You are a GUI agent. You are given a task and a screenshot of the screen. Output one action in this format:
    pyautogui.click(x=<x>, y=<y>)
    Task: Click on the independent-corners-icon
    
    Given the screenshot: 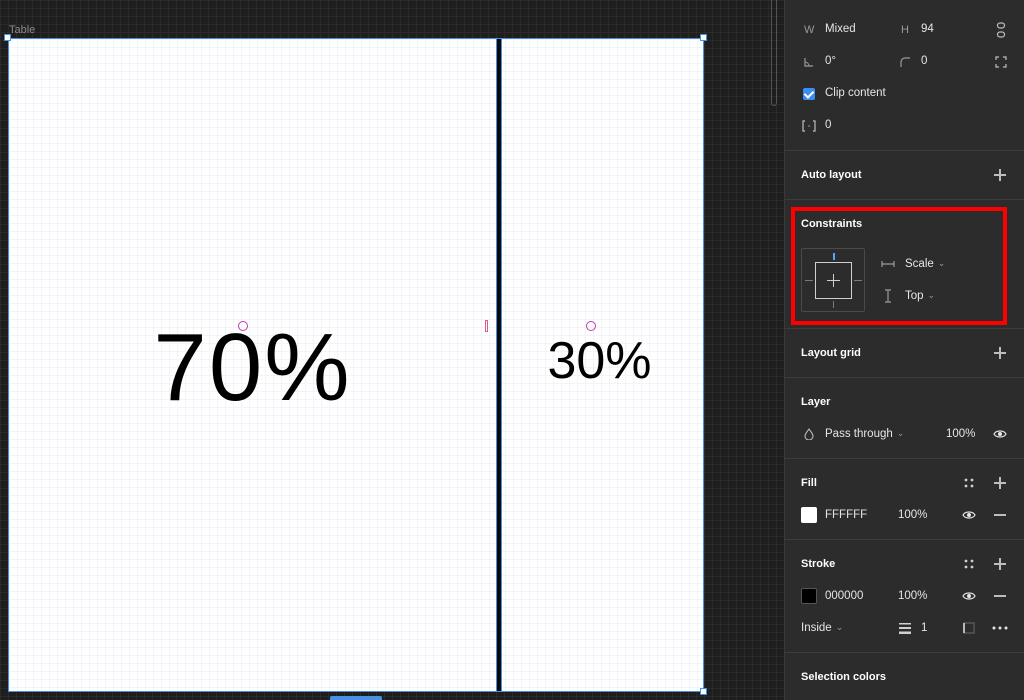 What is the action you would take?
    pyautogui.click(x=1001, y=62)
    